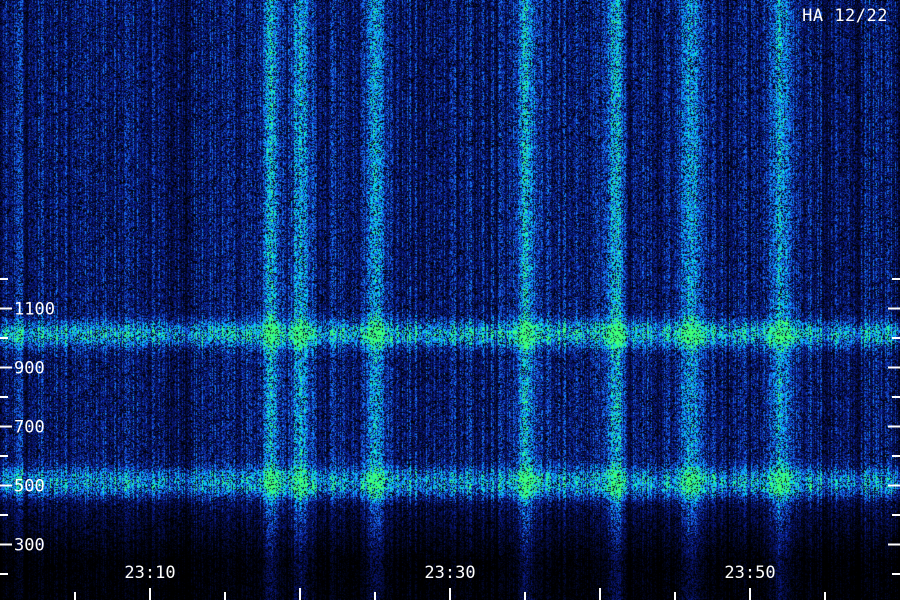  Describe the element at coordinates (749, 573) in the screenshot. I see `x-tick-label: 23:50` at that location.